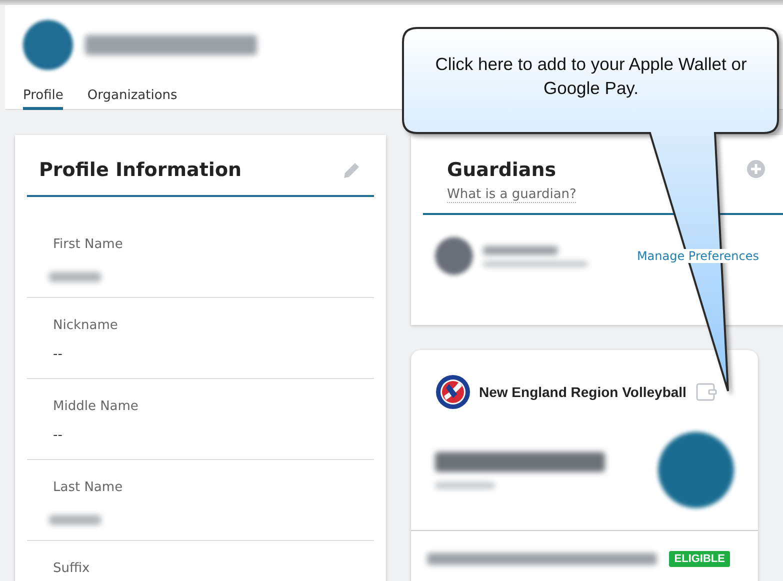 The height and width of the screenshot is (581, 783). I want to click on field-label: Nickname, so click(86, 325).